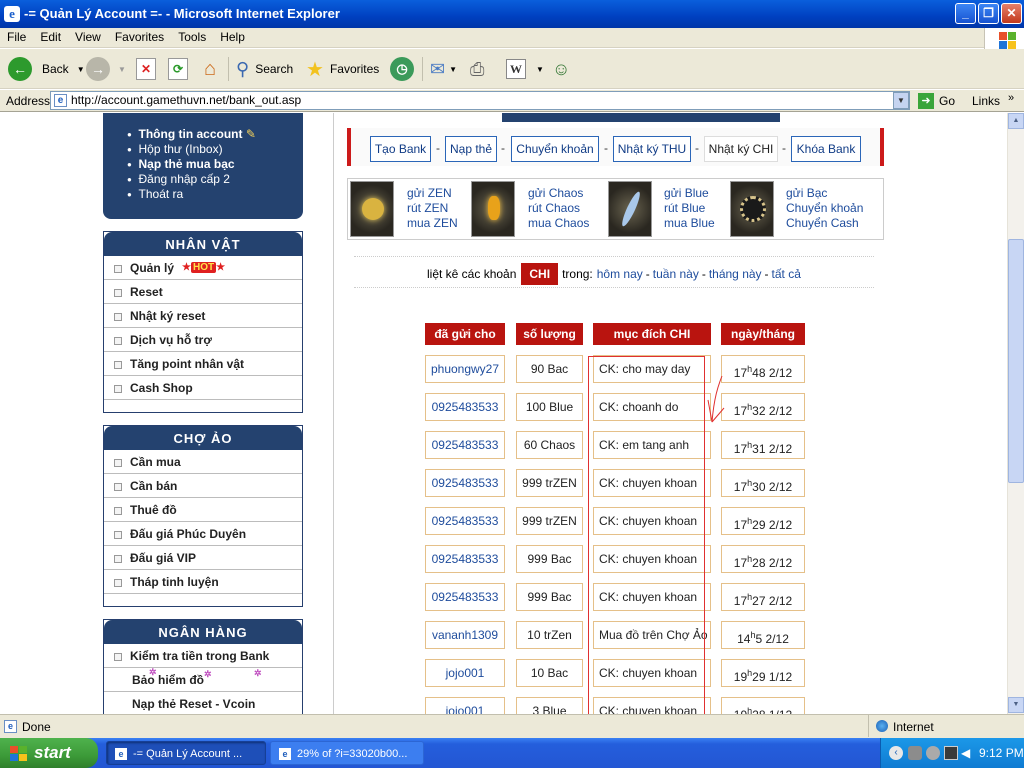 Image resolution: width=1024 pixels, height=768 pixels. What do you see at coordinates (549, 635) in the screenshot?
I see `quantity-cell: 10 trZen` at bounding box center [549, 635].